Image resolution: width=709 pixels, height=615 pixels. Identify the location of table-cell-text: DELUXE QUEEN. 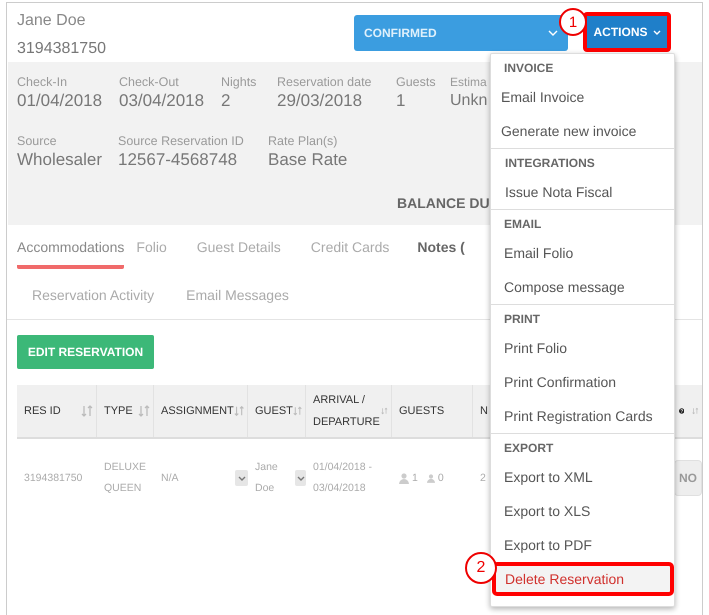
(126, 478).